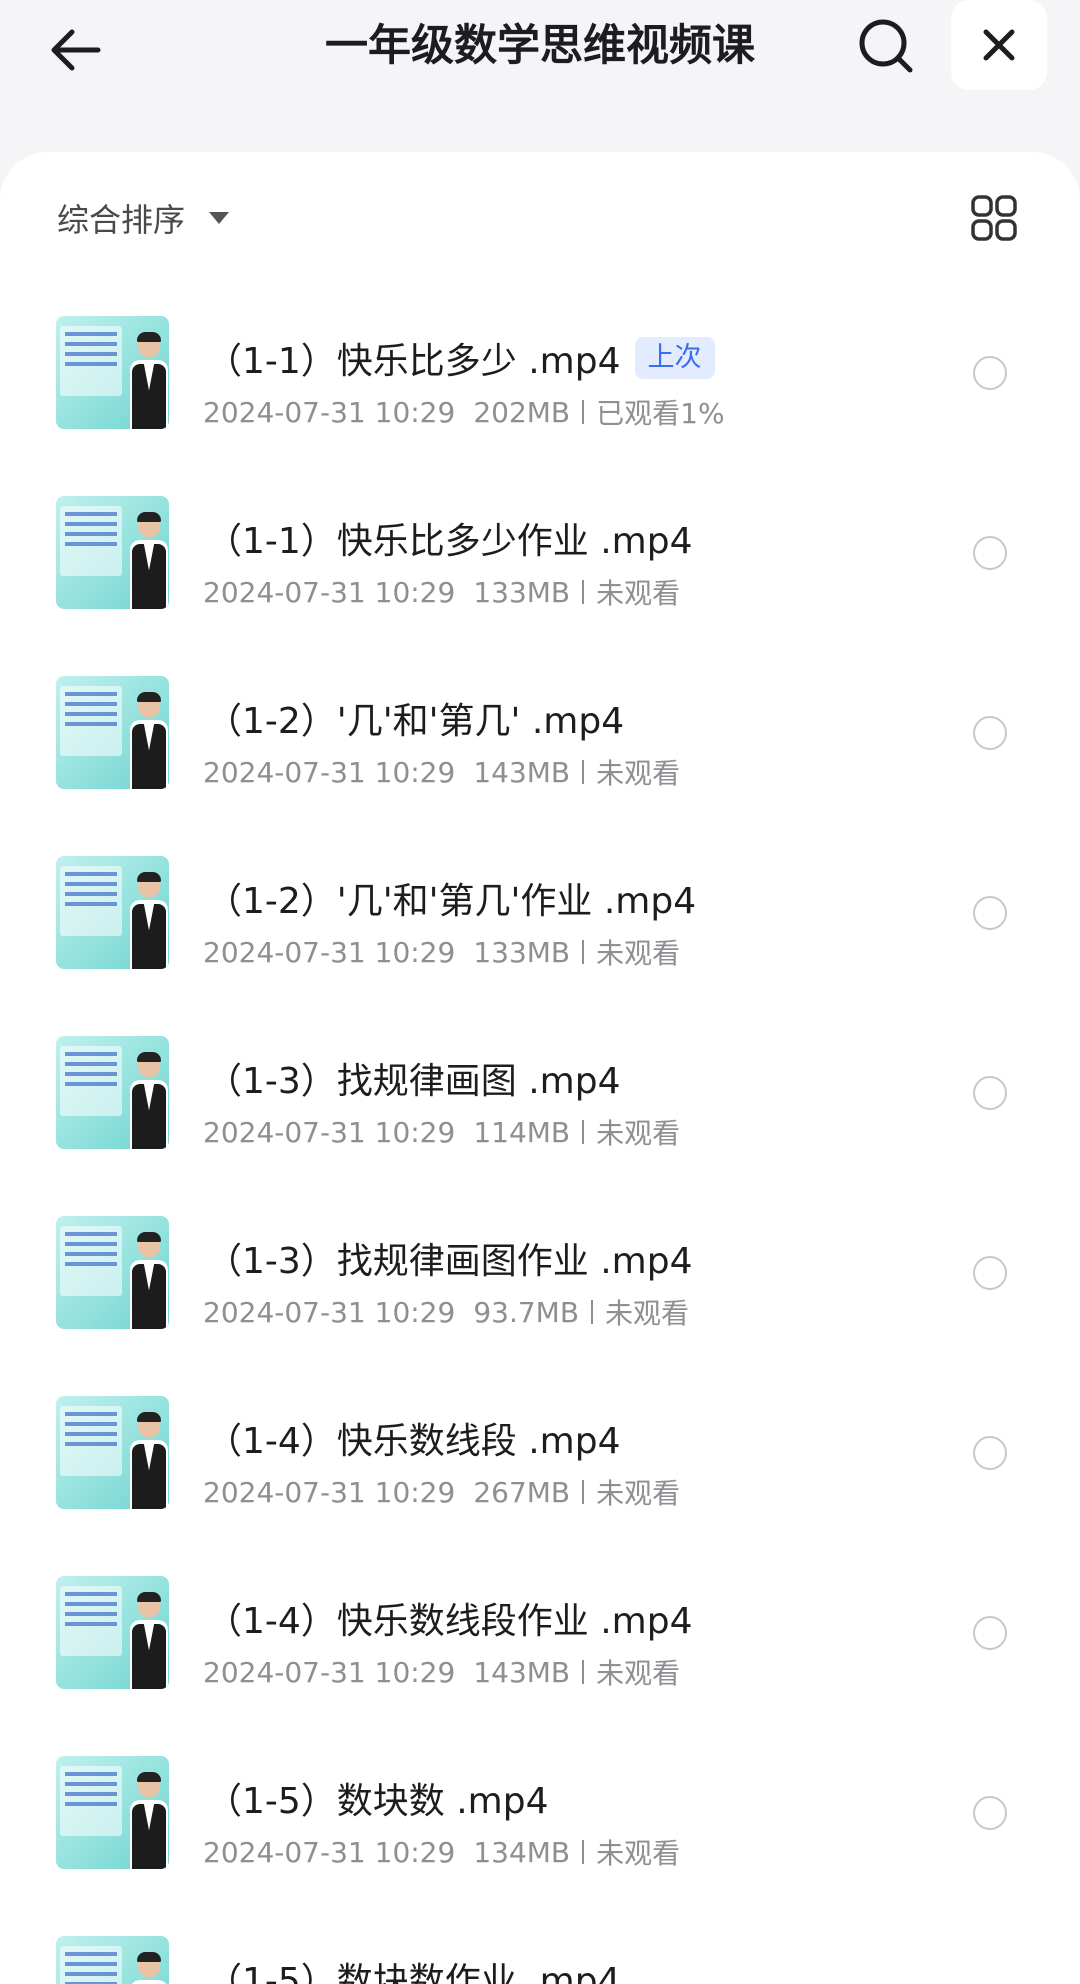 This screenshot has width=1080, height=1984. I want to click on sort-dropdown: 综合排序, so click(143, 218).